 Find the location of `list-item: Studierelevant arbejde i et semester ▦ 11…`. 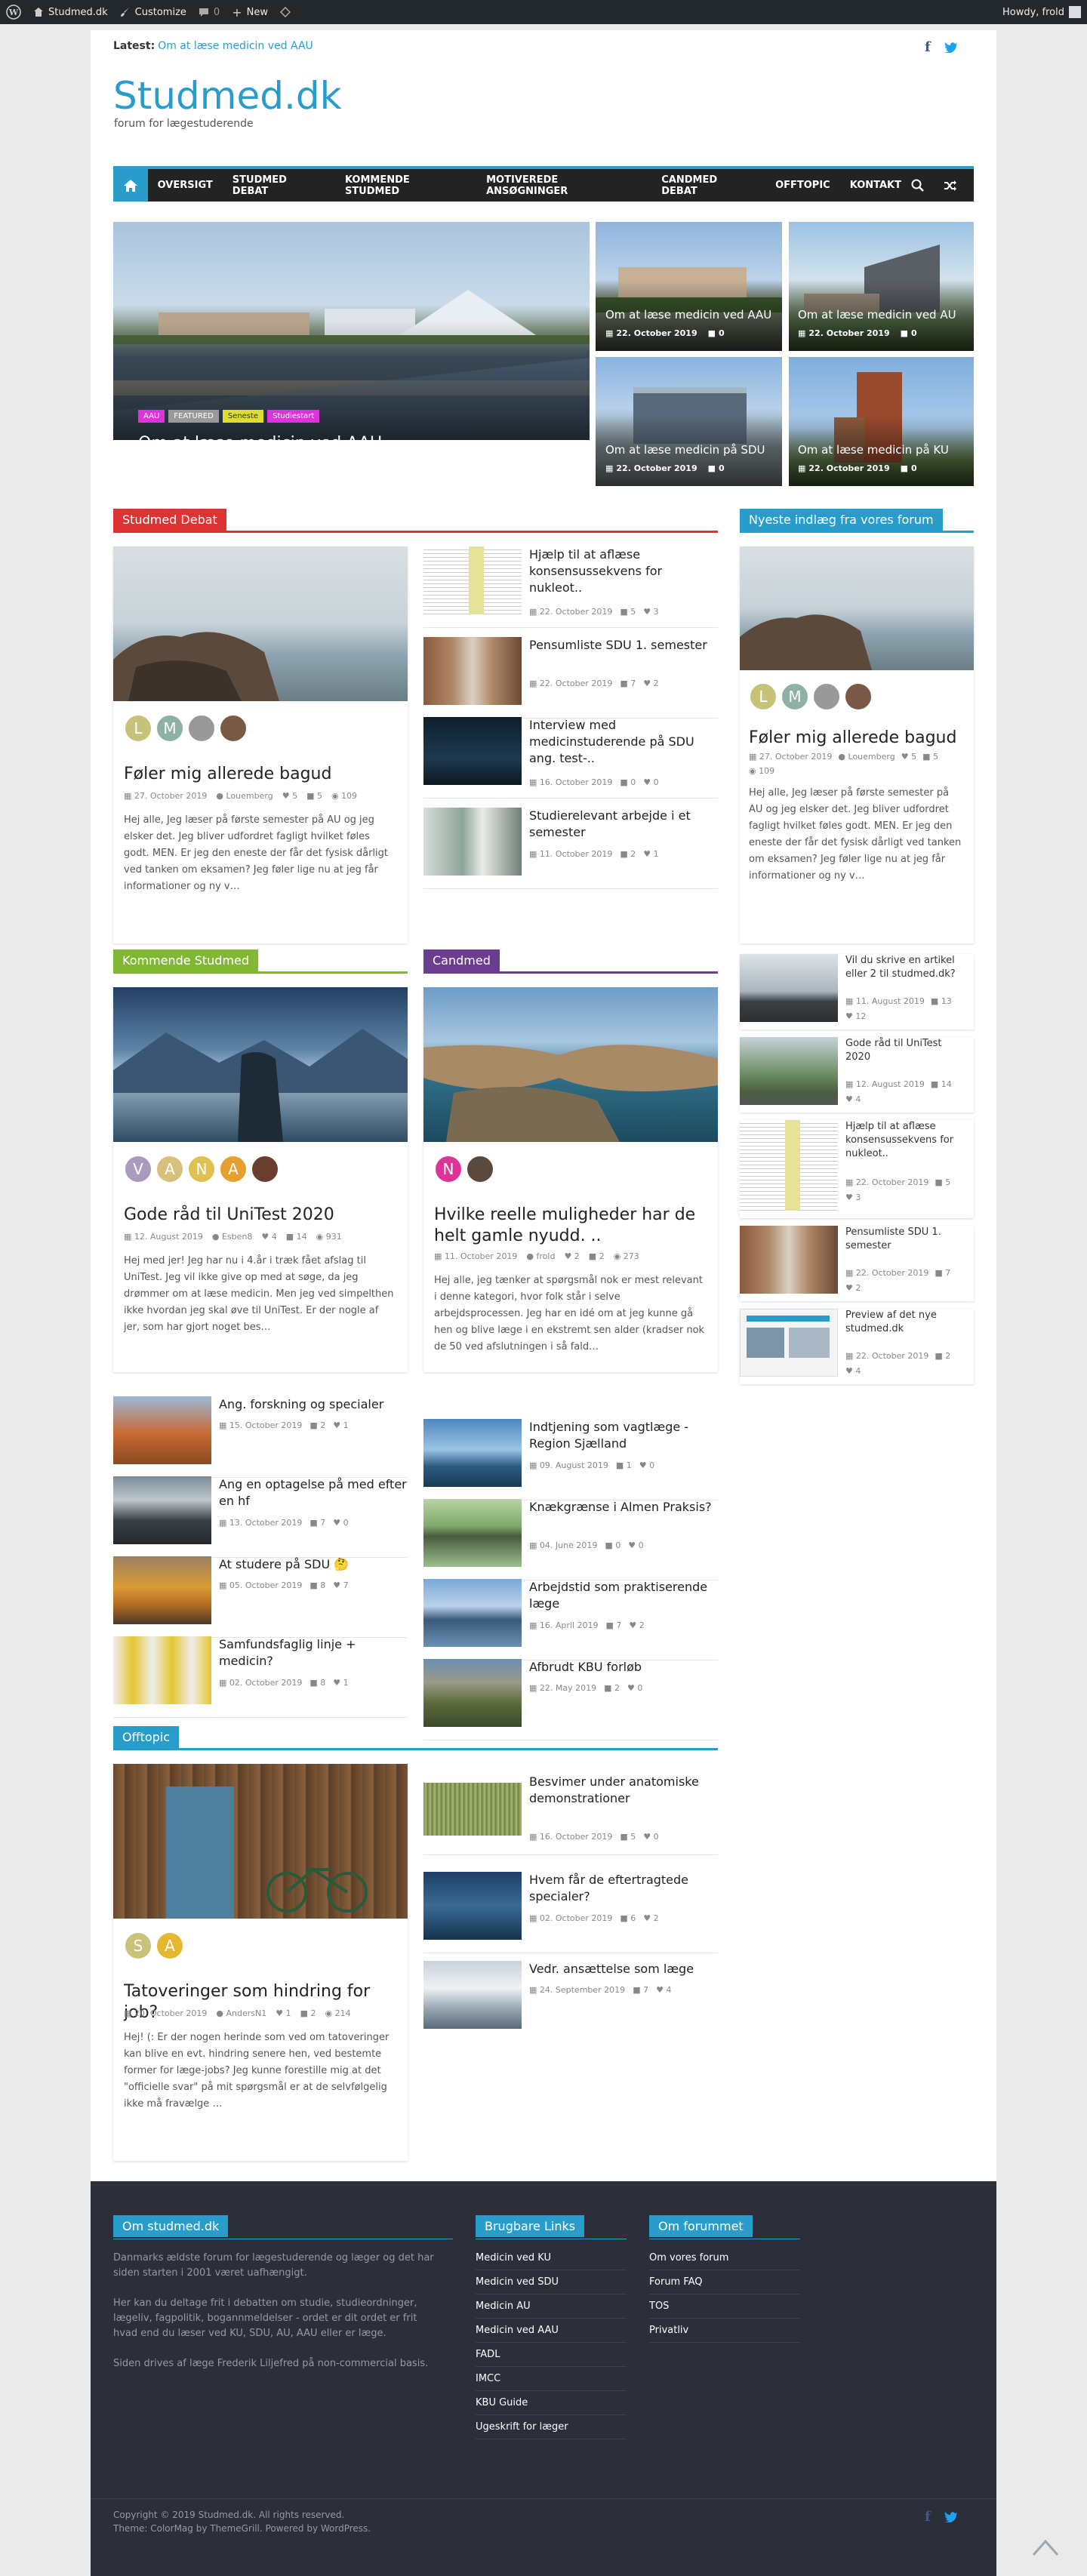

list-item: Studierelevant arbejde i et semester ▦ 11… is located at coordinates (570, 848).